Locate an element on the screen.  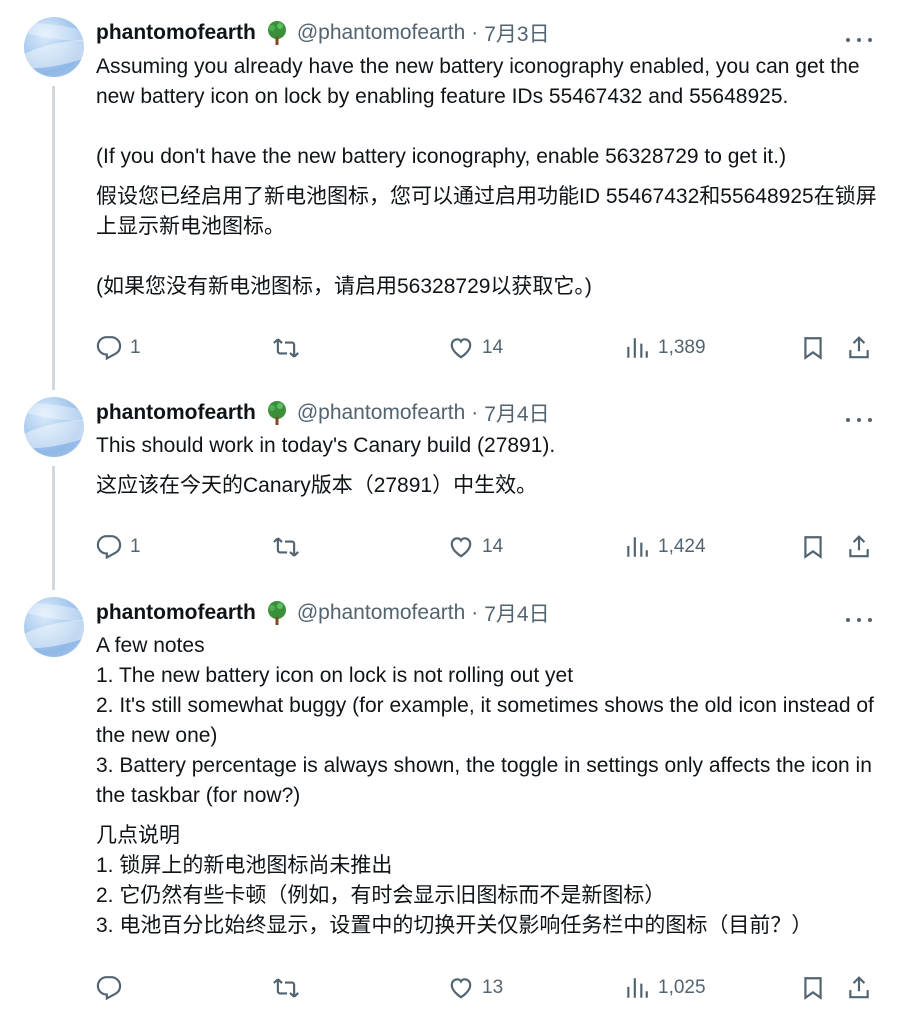
action-bar: 1 14 1,424 is located at coordinates (487, 547).